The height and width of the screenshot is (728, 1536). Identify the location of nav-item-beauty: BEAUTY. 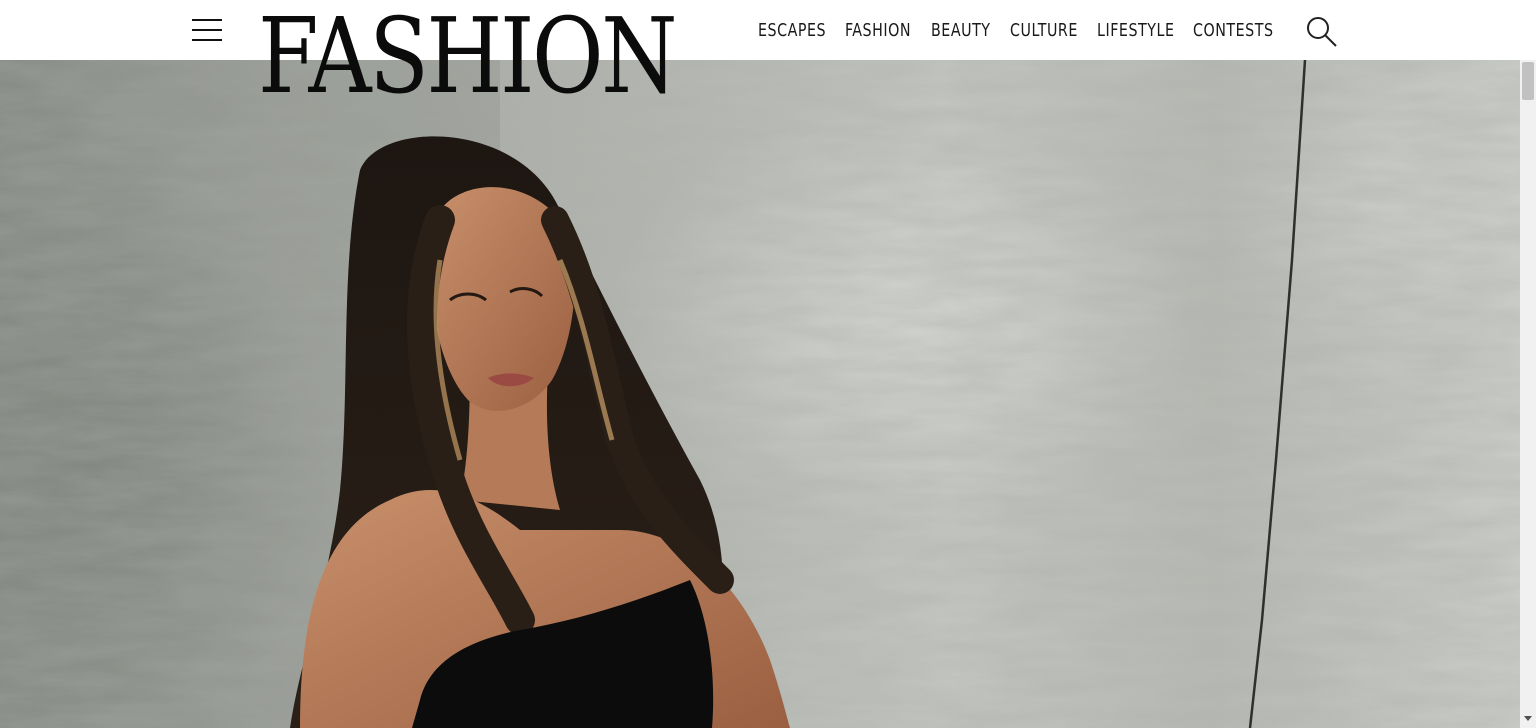
(960, 31).